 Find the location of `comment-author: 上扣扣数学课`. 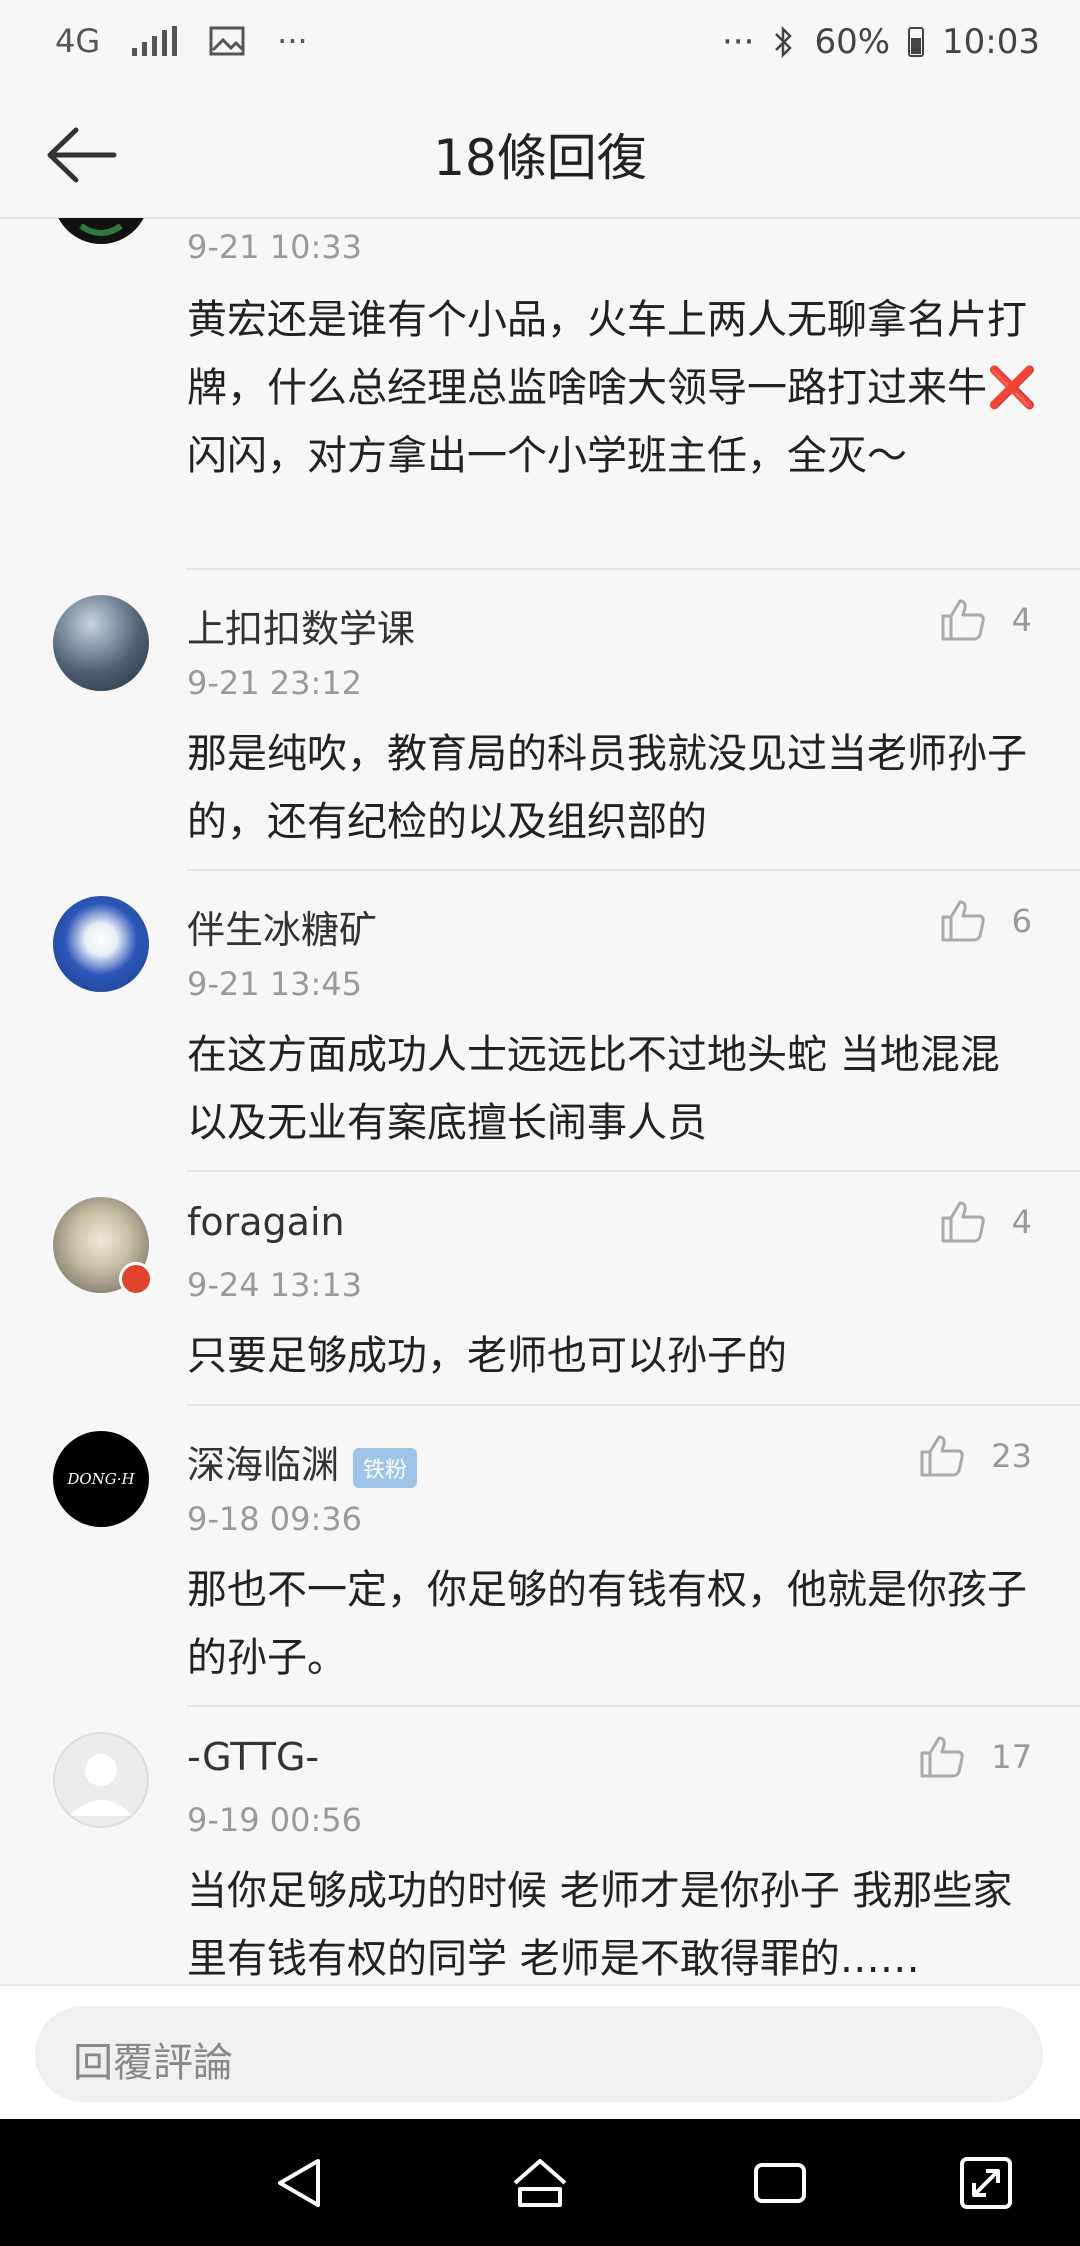

comment-author: 上扣扣数学课 is located at coordinates (301, 625).